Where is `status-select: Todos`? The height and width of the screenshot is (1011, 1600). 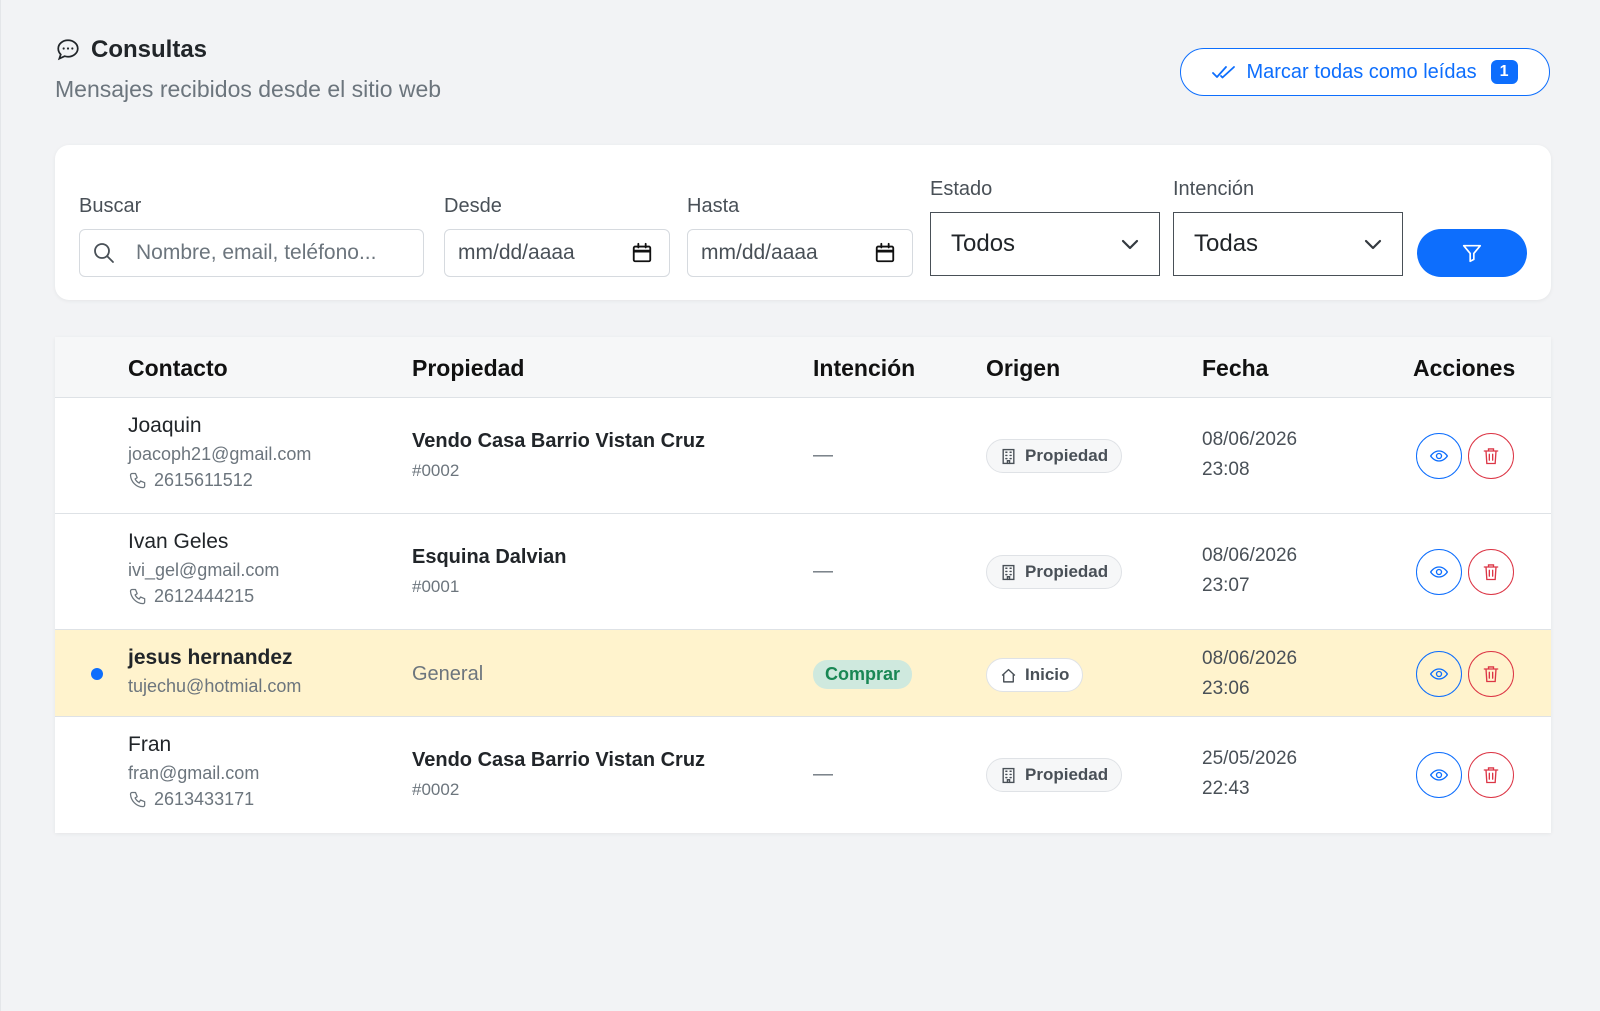 status-select: Todos is located at coordinates (1045, 244).